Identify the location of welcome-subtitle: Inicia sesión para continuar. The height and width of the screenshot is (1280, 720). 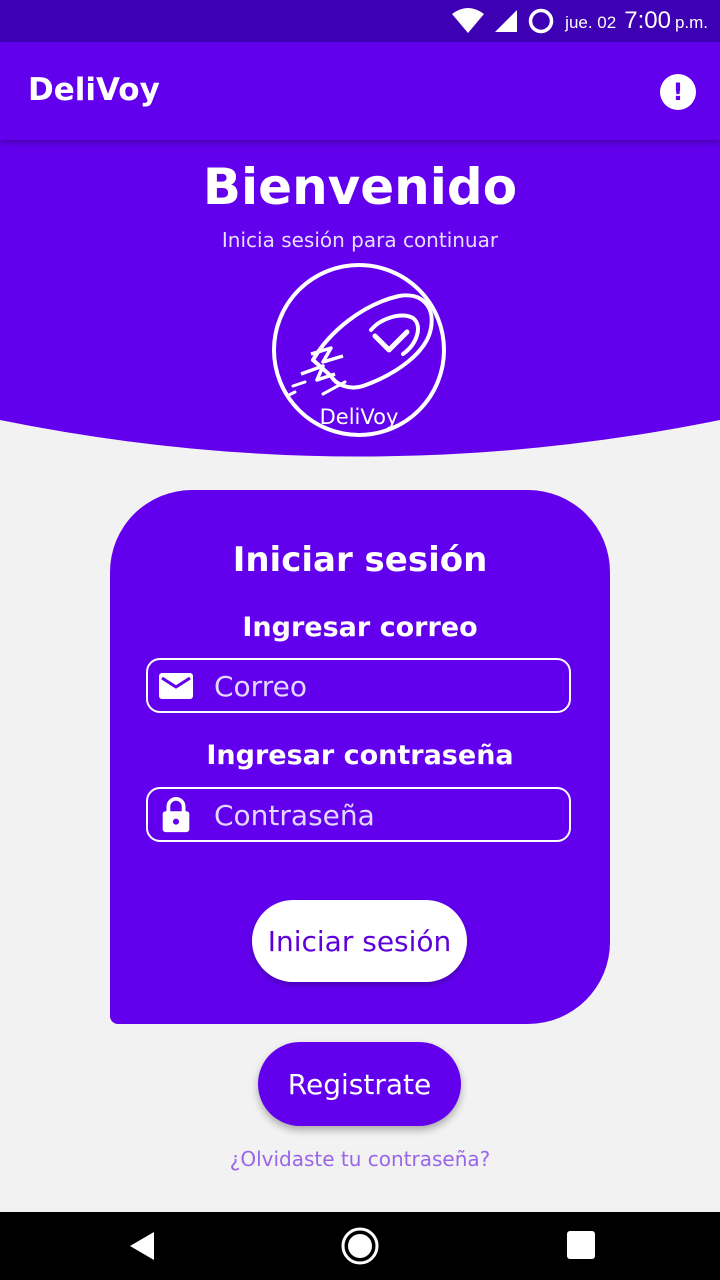
(360, 240).